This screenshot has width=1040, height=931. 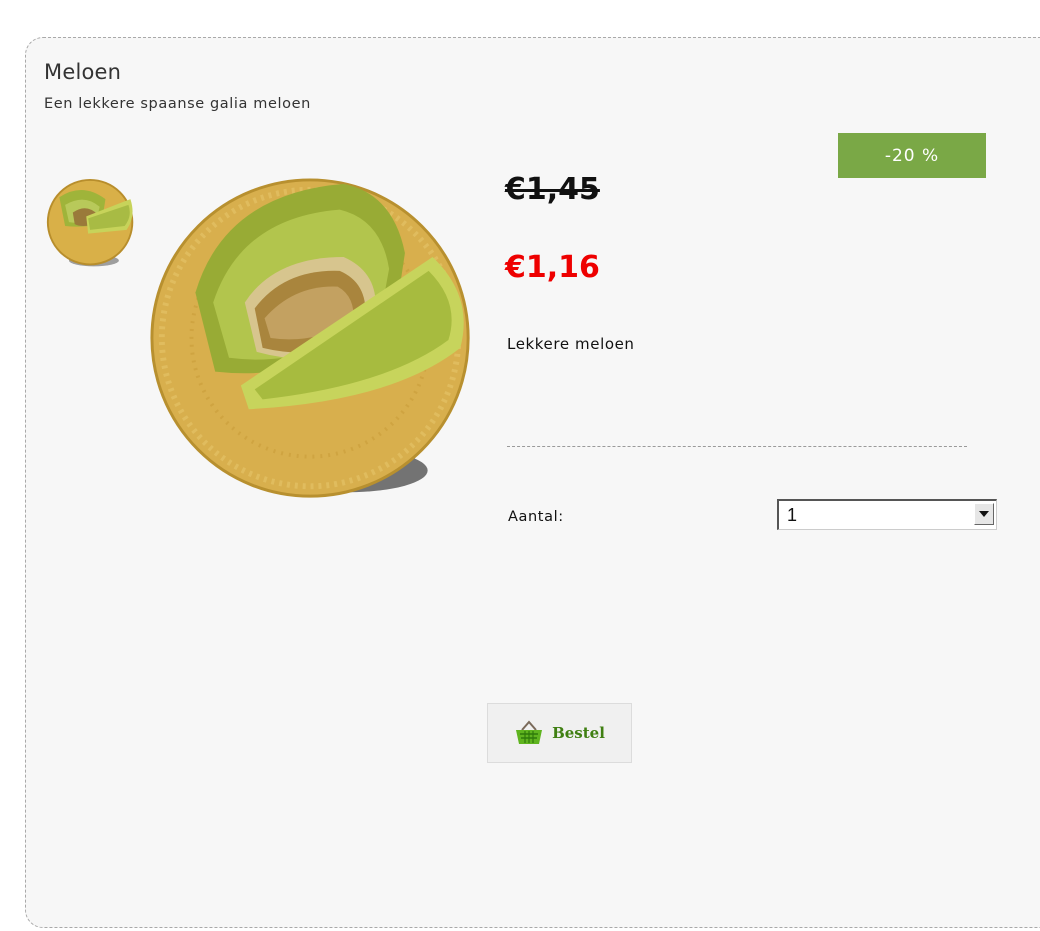 What do you see at coordinates (310, 338) in the screenshot?
I see `product-main-image` at bounding box center [310, 338].